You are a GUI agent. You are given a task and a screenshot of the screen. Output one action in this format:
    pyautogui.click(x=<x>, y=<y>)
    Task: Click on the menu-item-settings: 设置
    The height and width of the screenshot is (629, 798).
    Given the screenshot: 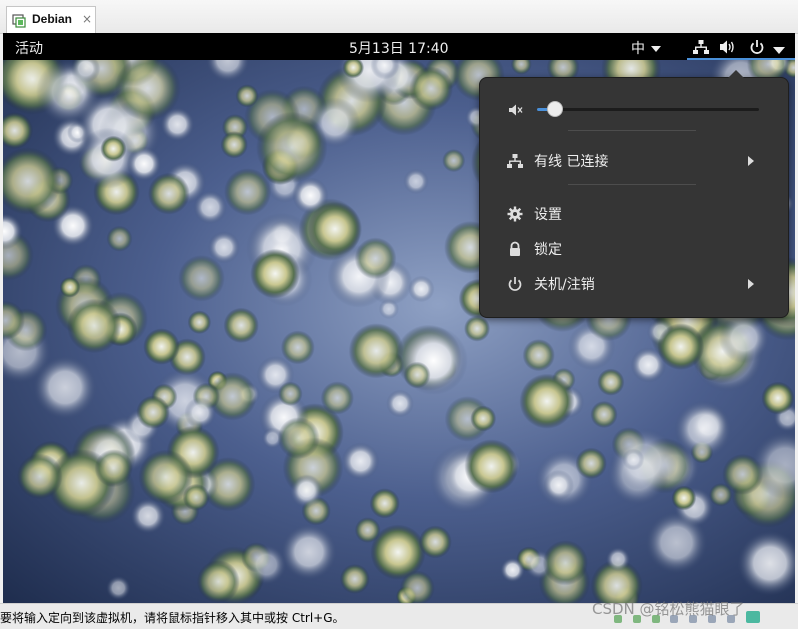 What is the action you would take?
    pyautogui.click(x=634, y=213)
    